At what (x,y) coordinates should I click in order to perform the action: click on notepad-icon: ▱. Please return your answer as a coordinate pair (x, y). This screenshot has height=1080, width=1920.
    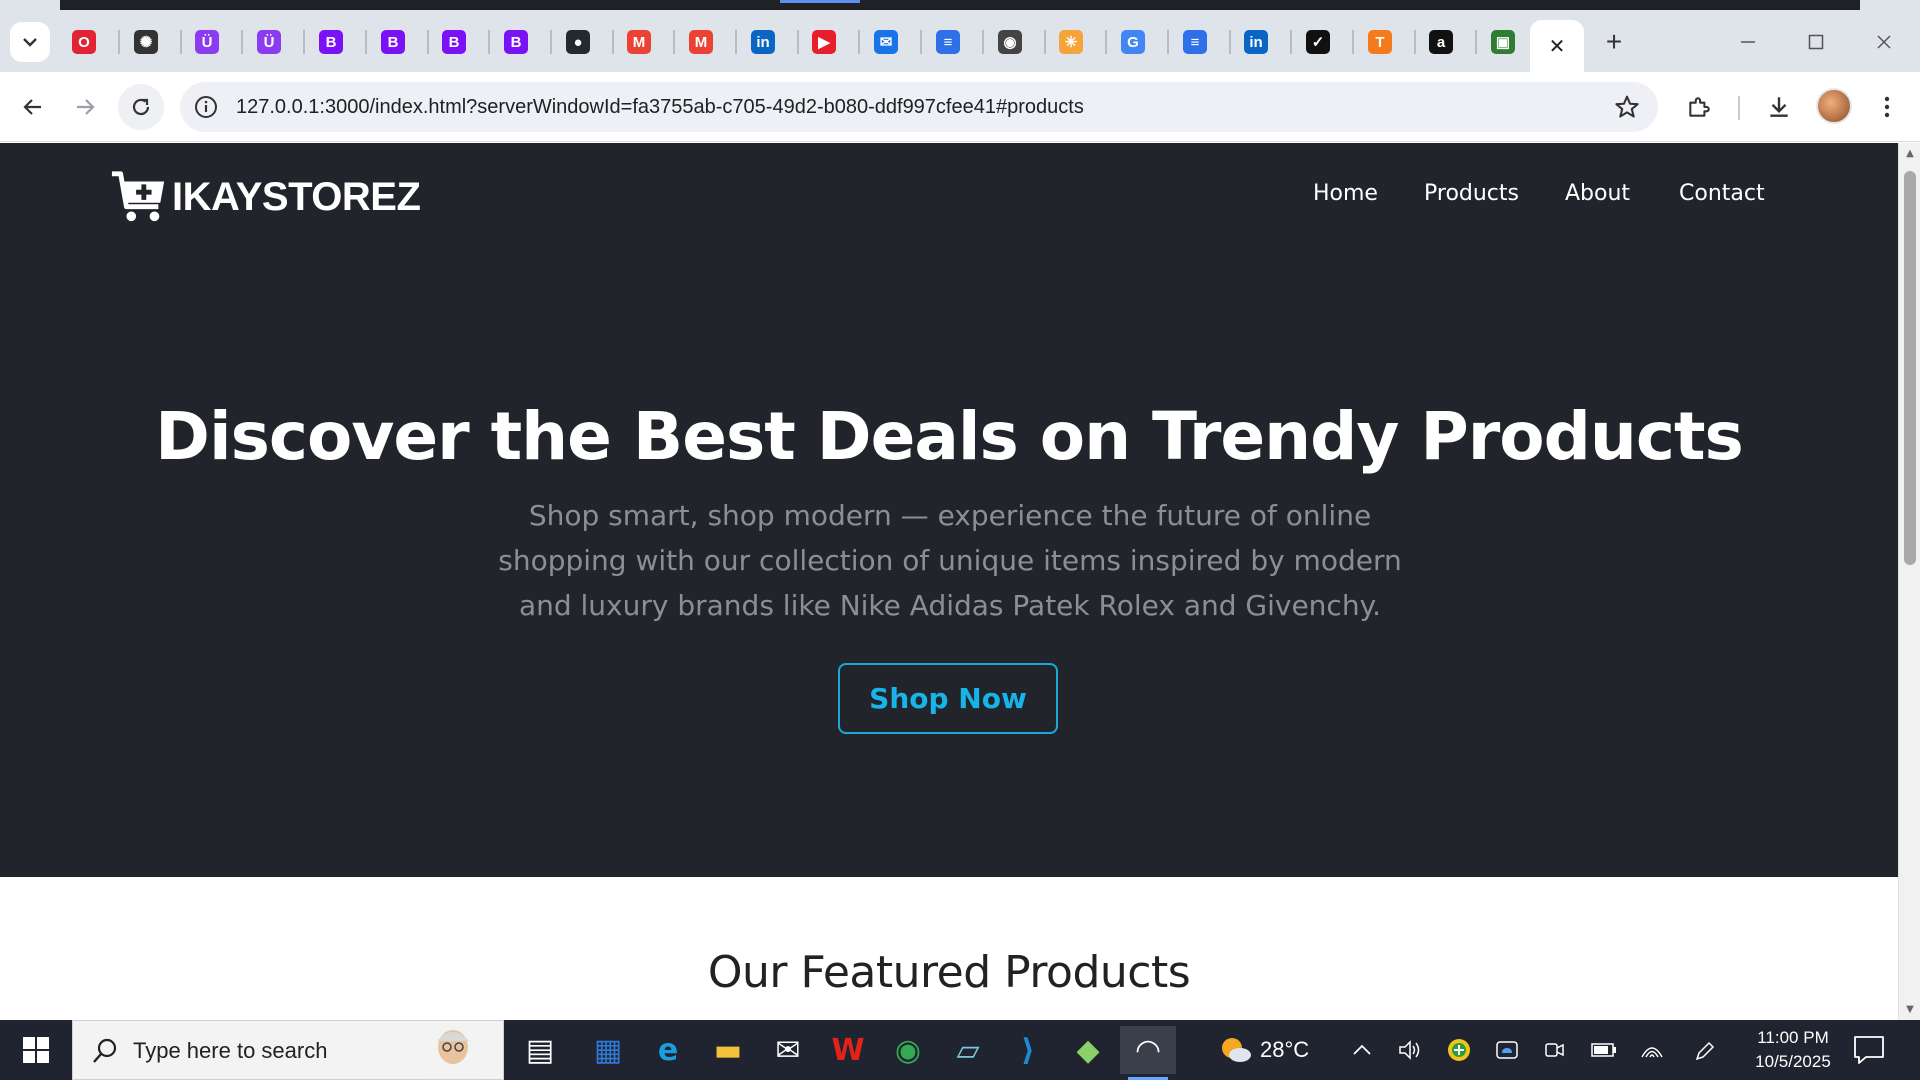
    Looking at the image, I should click on (968, 1050).